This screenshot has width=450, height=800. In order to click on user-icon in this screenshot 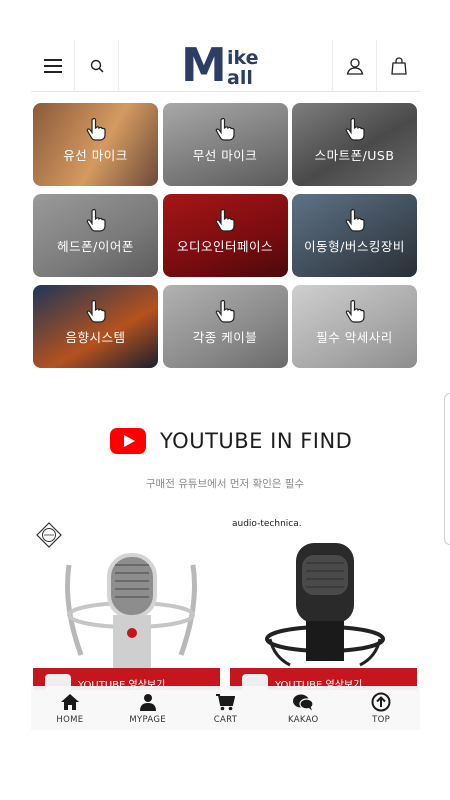, I will do `click(354, 66)`.